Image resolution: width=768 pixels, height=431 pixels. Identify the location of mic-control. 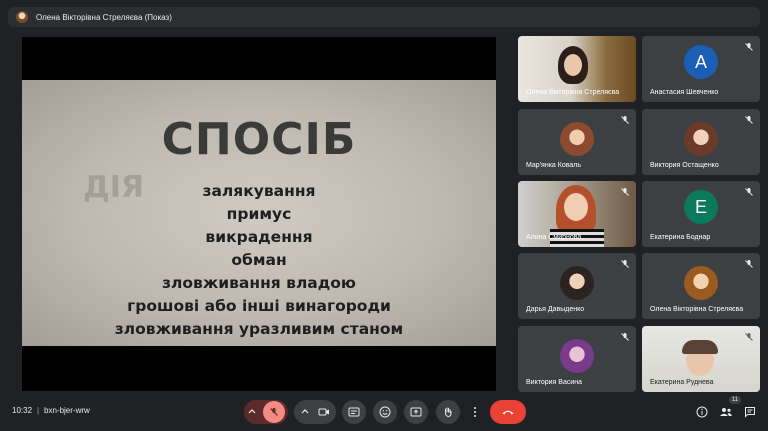
(266, 412).